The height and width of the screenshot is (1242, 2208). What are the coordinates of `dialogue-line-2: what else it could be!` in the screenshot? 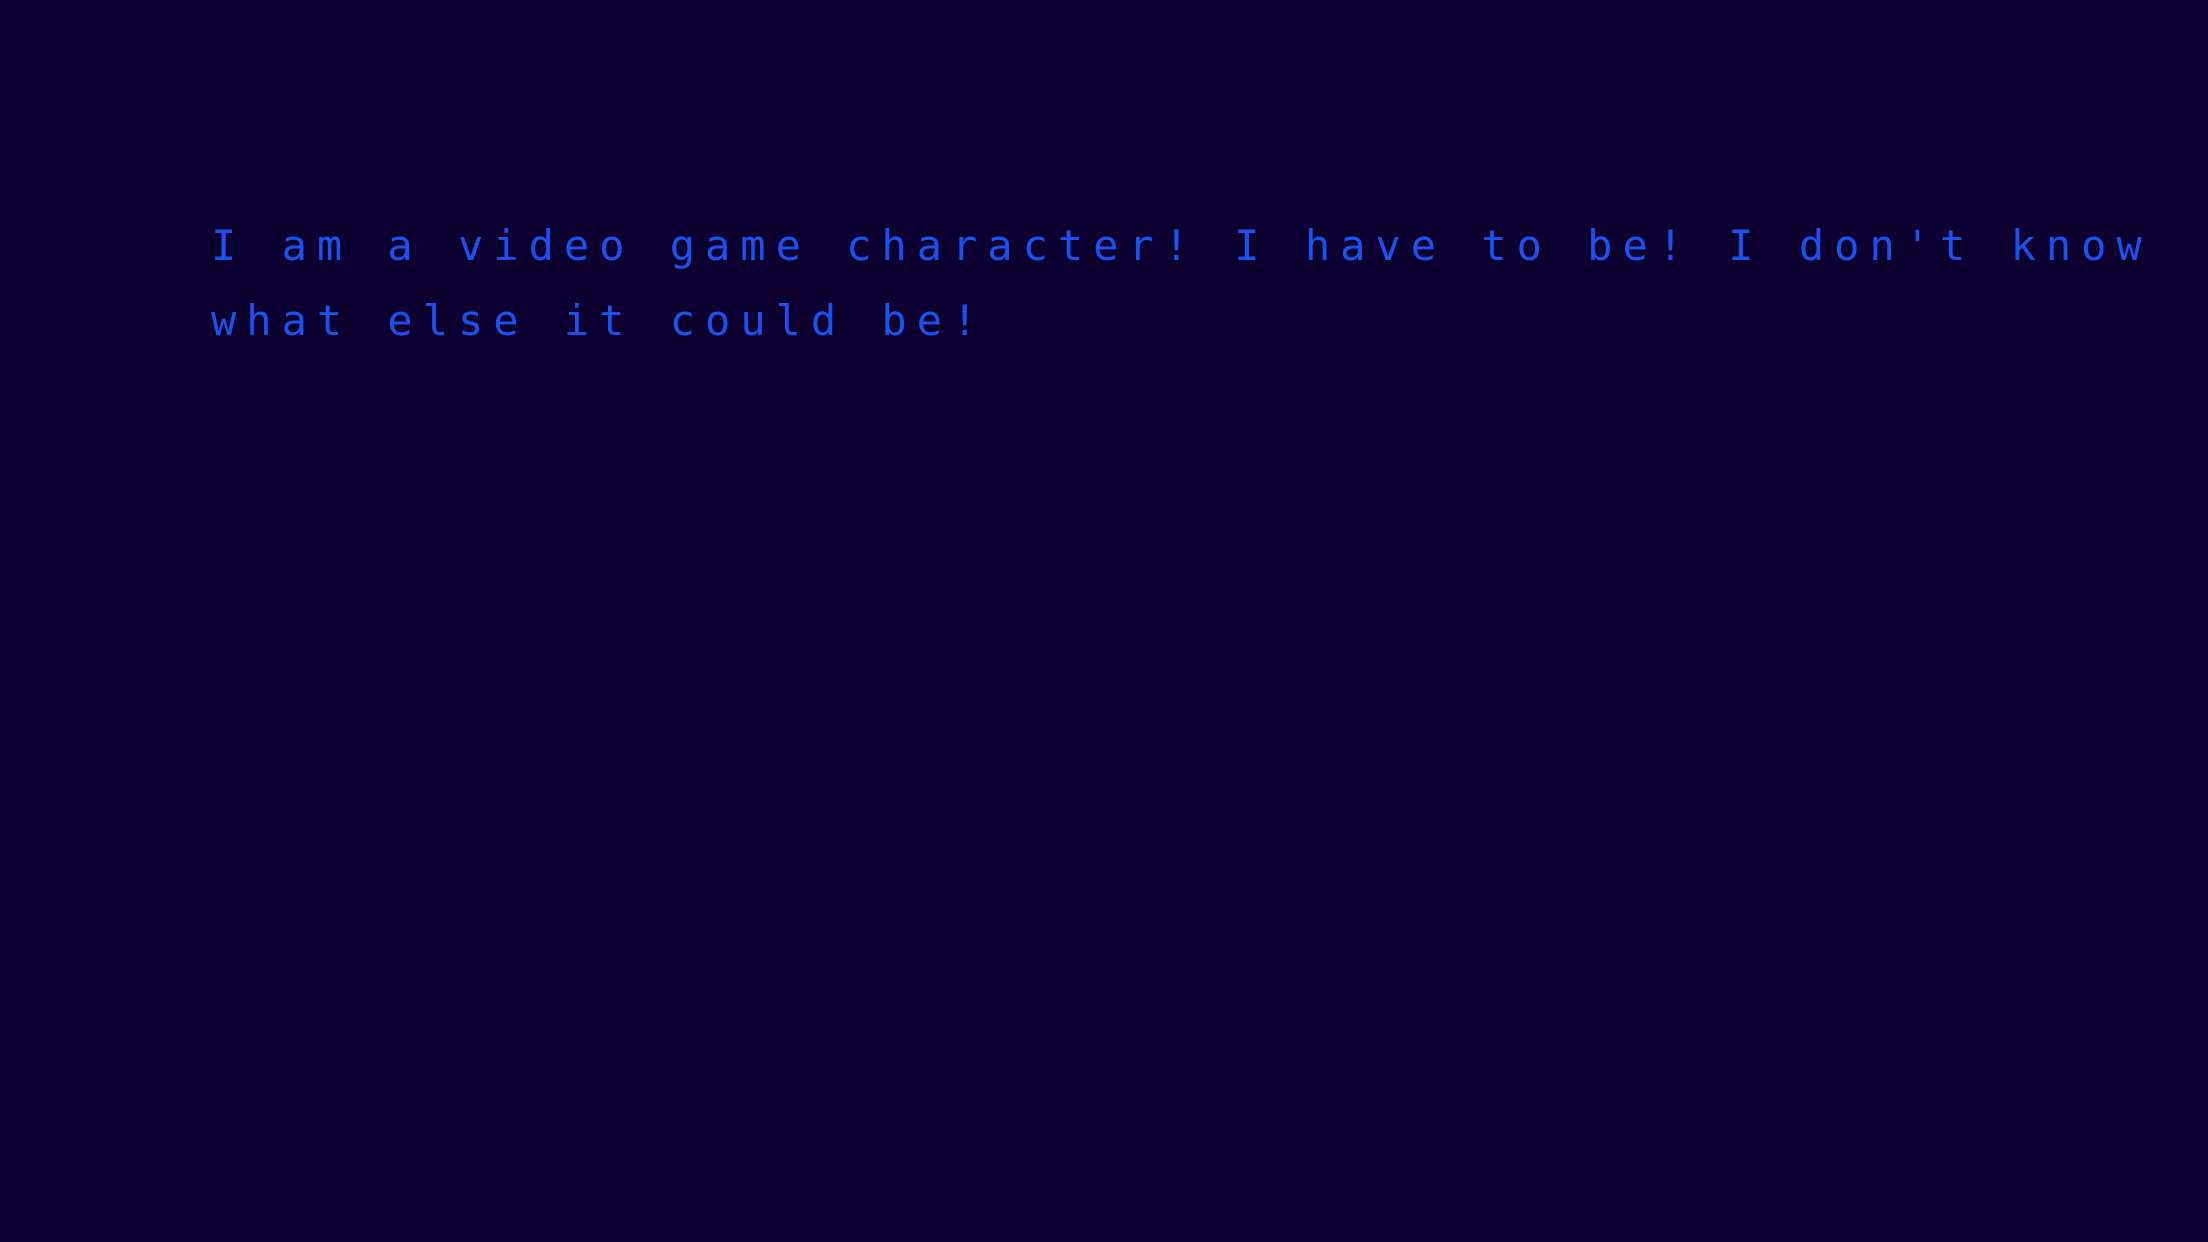 It's located at (599, 320).